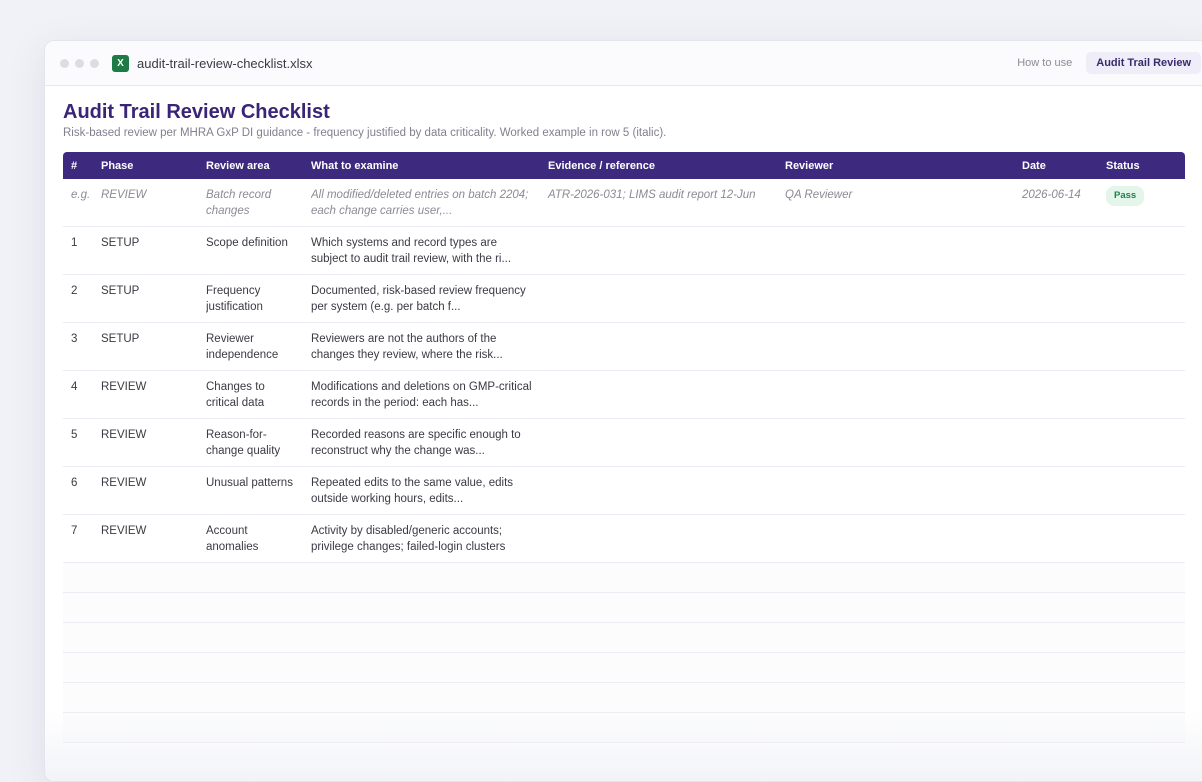 The image size is (1202, 782). What do you see at coordinates (1141, 165) in the screenshot?
I see `col-header-status: Status` at bounding box center [1141, 165].